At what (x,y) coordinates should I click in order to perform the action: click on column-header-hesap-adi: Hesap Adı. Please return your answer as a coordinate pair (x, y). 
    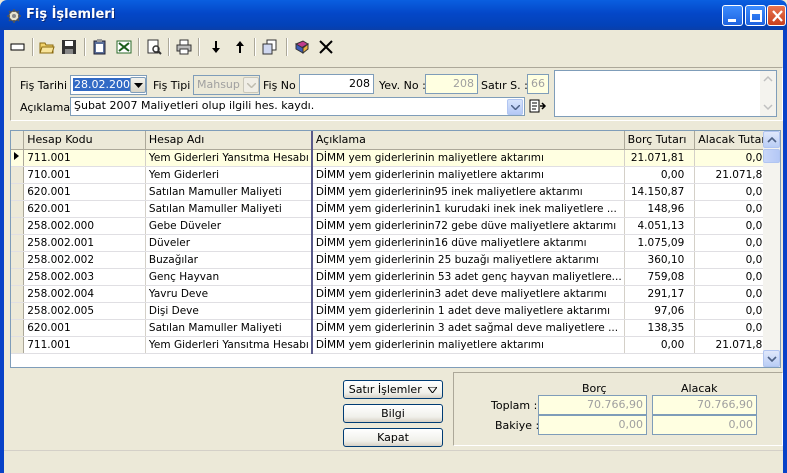
    Looking at the image, I should click on (229, 140).